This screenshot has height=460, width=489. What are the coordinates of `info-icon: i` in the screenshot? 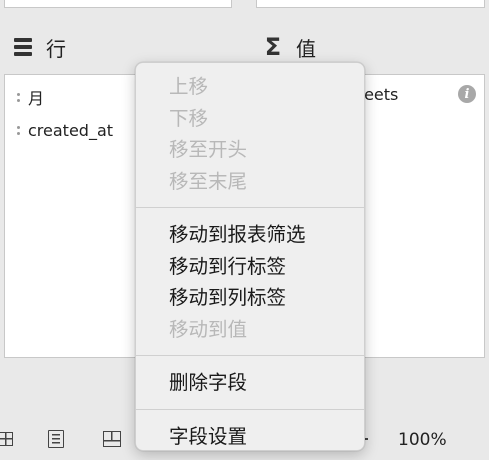 It's located at (467, 94).